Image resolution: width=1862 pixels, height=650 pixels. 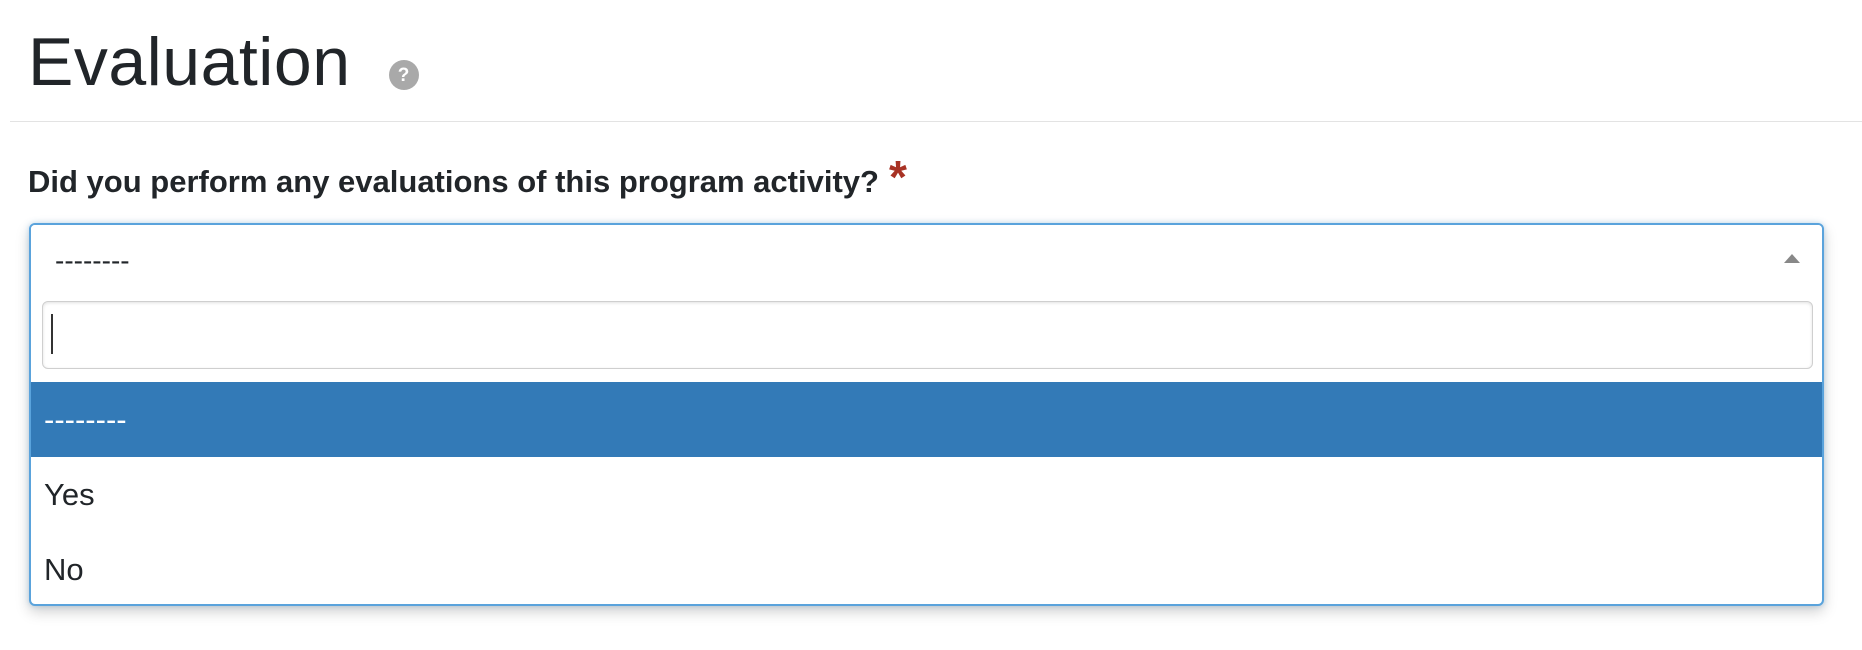 What do you see at coordinates (897, 177) in the screenshot?
I see `required-asterisk: *` at bounding box center [897, 177].